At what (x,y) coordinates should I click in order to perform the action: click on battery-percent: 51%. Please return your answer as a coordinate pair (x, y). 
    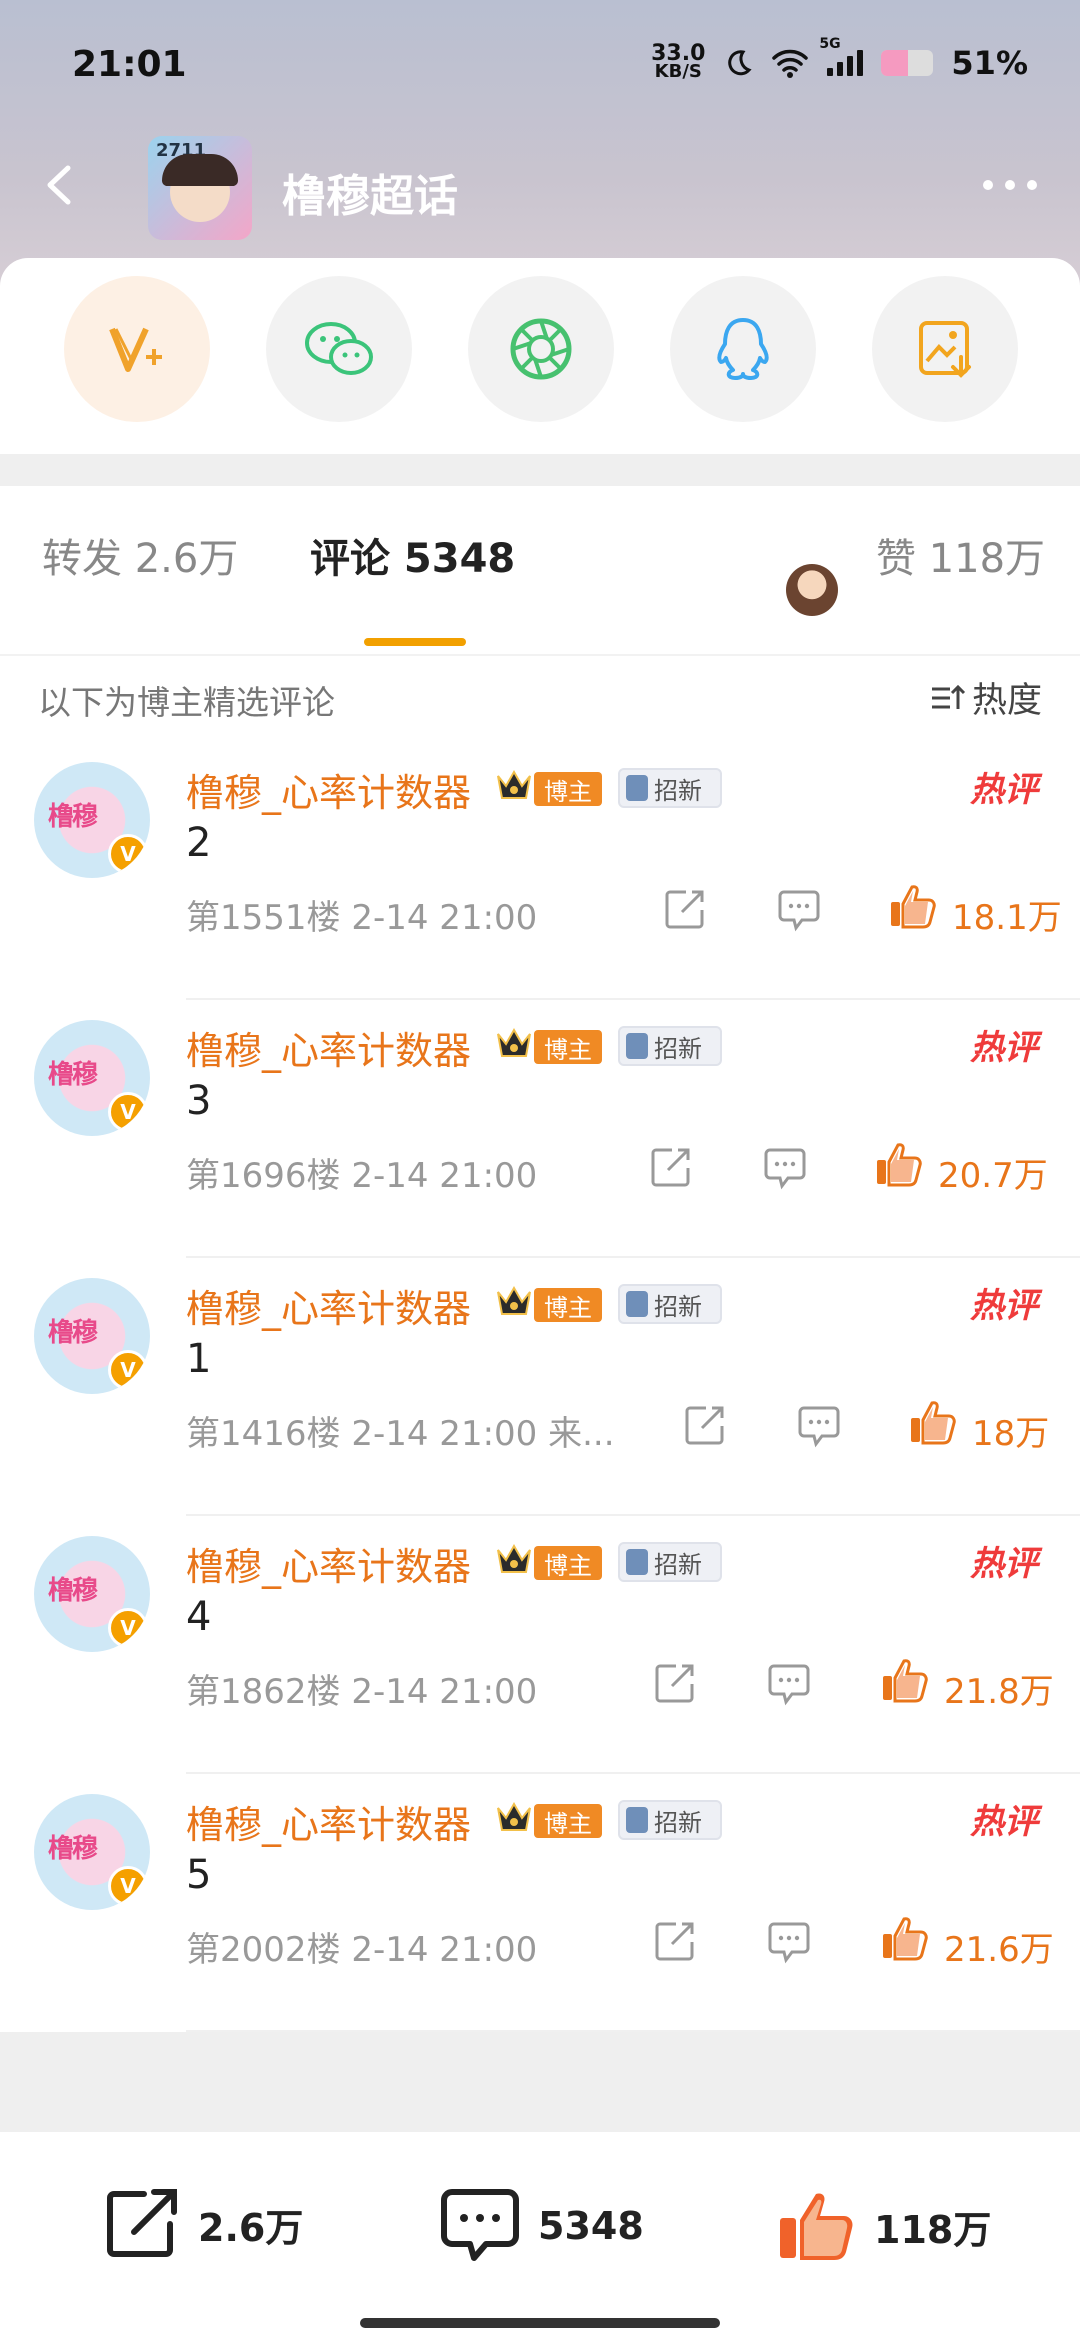
    Looking at the image, I should click on (989, 63).